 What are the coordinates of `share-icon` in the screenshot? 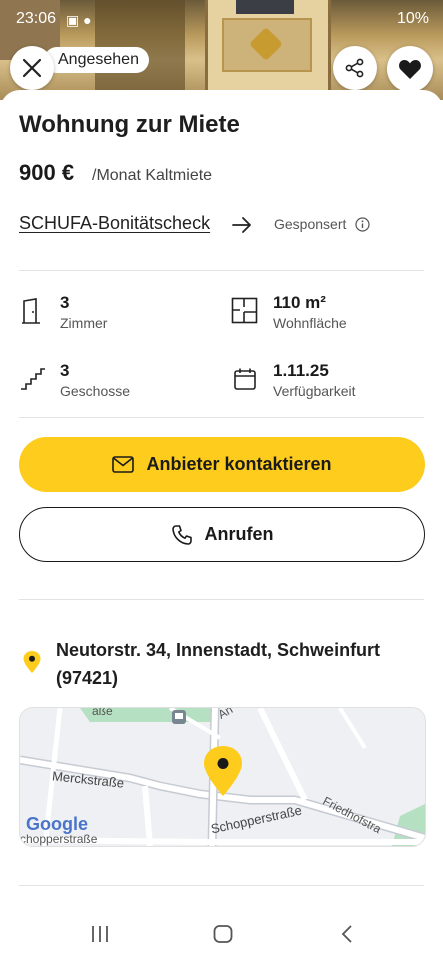 It's located at (354, 68).